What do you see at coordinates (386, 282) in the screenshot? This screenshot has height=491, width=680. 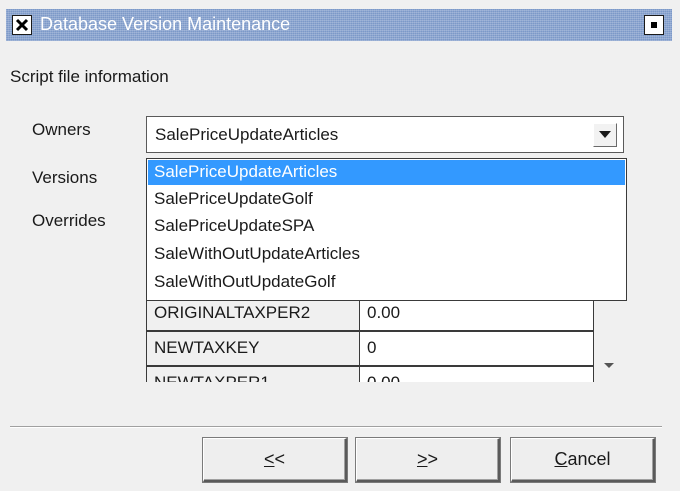 I see `dropdown-item: SaleWithOutUpdateGolf` at bounding box center [386, 282].